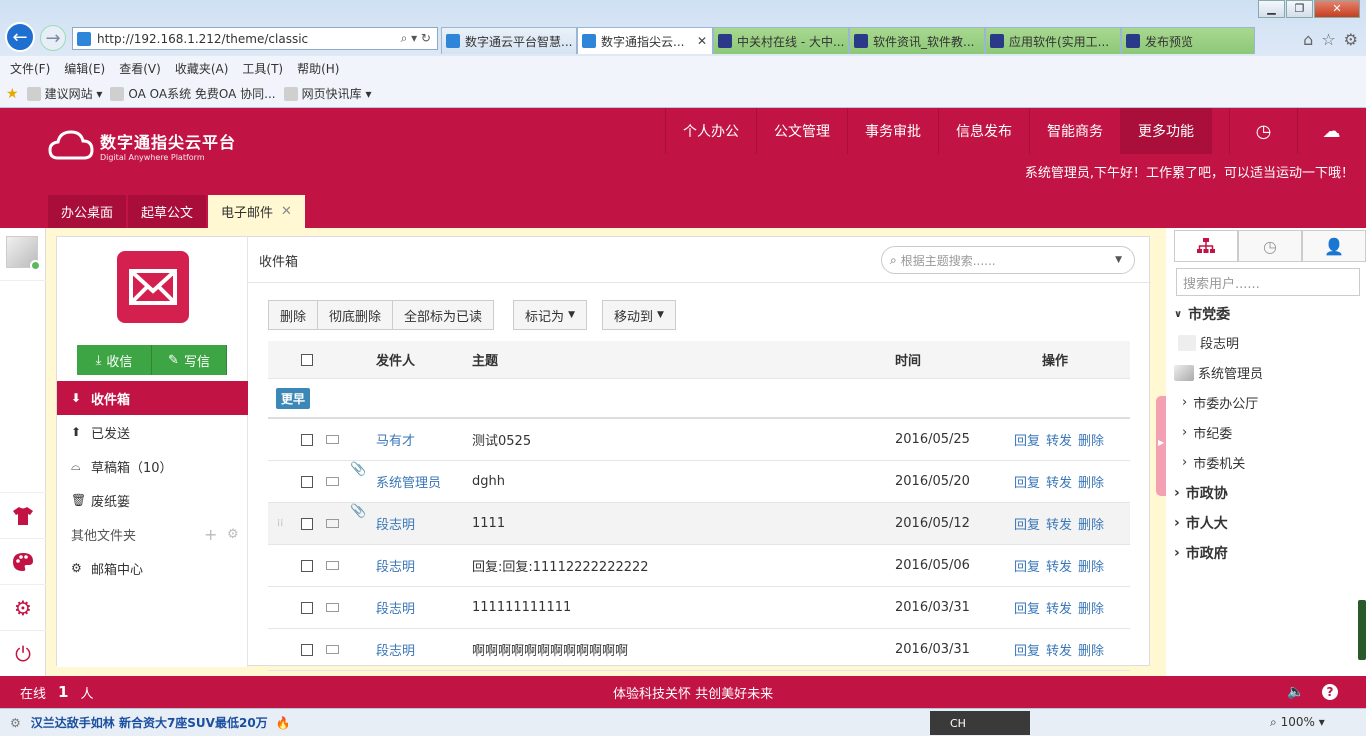 The image size is (1366, 736). Describe the element at coordinates (20, 37) in the screenshot. I see `back-button: ←` at that location.